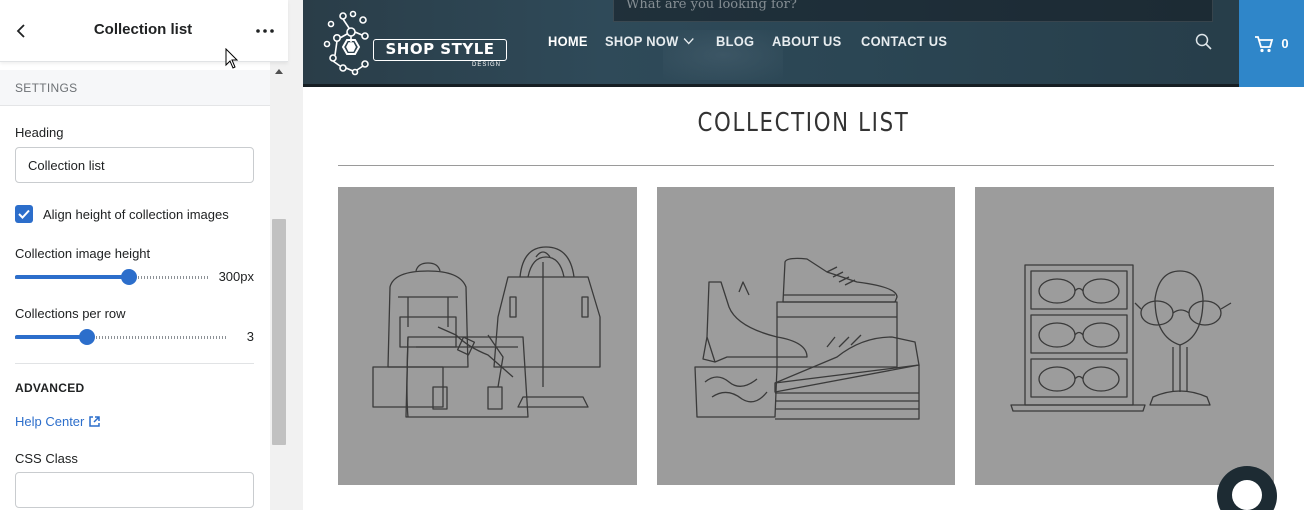 The image size is (1304, 510). What do you see at coordinates (1121, 338) in the screenshot?
I see `eyeglasses-illustration` at bounding box center [1121, 338].